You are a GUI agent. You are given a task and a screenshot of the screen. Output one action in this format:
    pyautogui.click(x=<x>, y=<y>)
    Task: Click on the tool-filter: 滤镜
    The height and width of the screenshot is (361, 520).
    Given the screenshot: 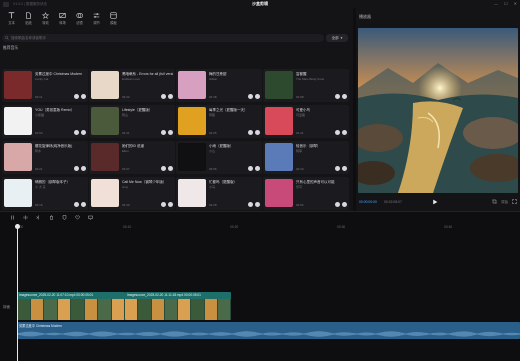 What is the action you would take?
    pyautogui.click(x=79, y=18)
    